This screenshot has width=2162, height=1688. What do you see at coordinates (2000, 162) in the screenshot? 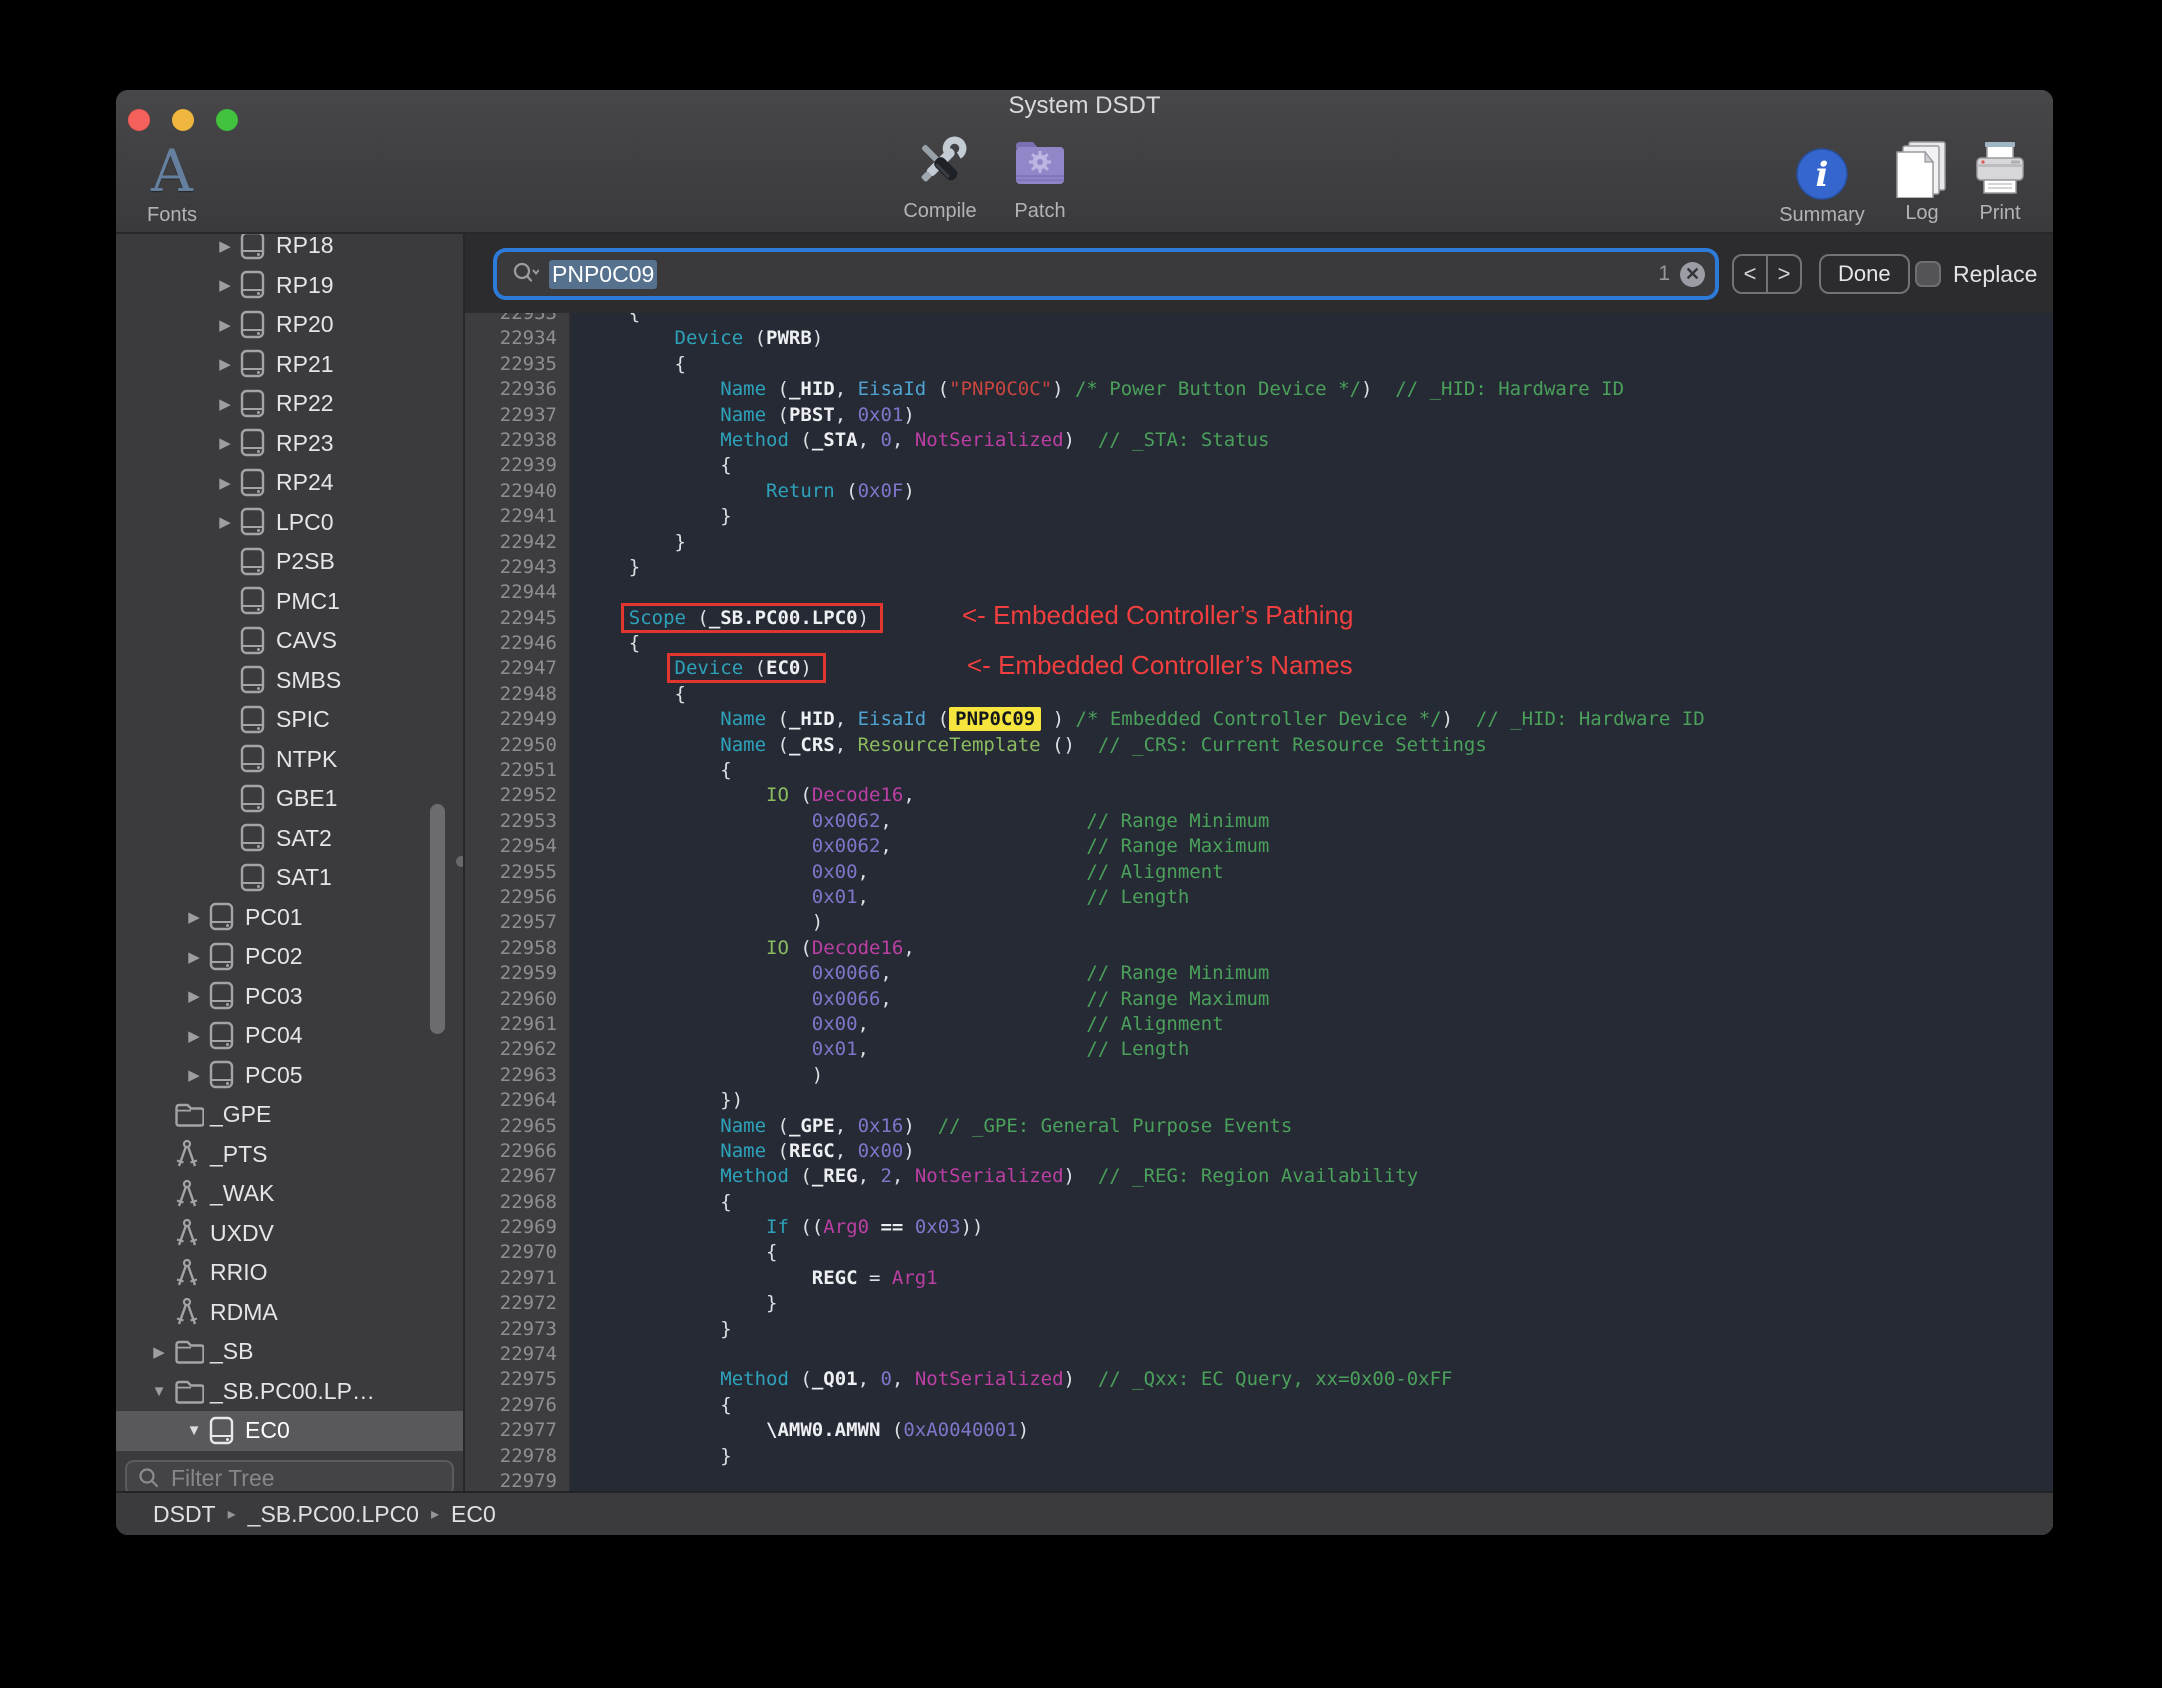
I see `printer-icon` at bounding box center [2000, 162].